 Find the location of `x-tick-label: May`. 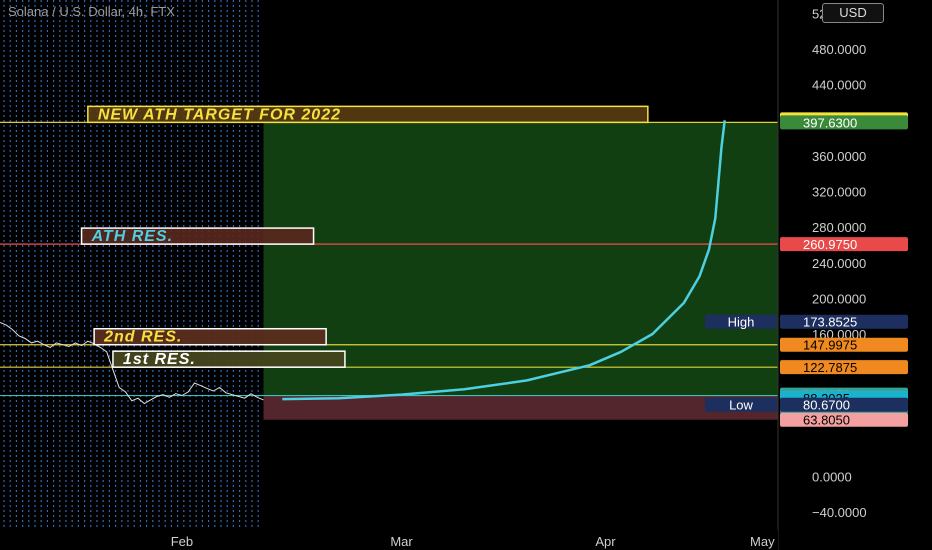

x-tick-label: May is located at coordinates (762, 541).